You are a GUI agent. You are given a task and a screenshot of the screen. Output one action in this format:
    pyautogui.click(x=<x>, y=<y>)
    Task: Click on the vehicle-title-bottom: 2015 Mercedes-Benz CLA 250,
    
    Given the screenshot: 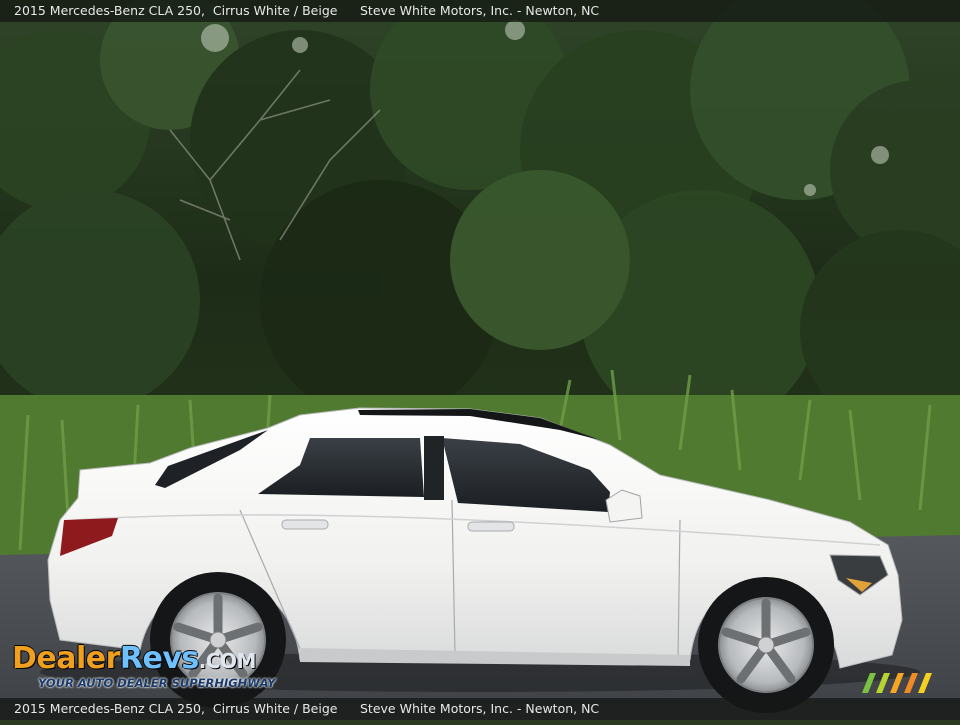 What is the action you would take?
    pyautogui.click(x=109, y=708)
    